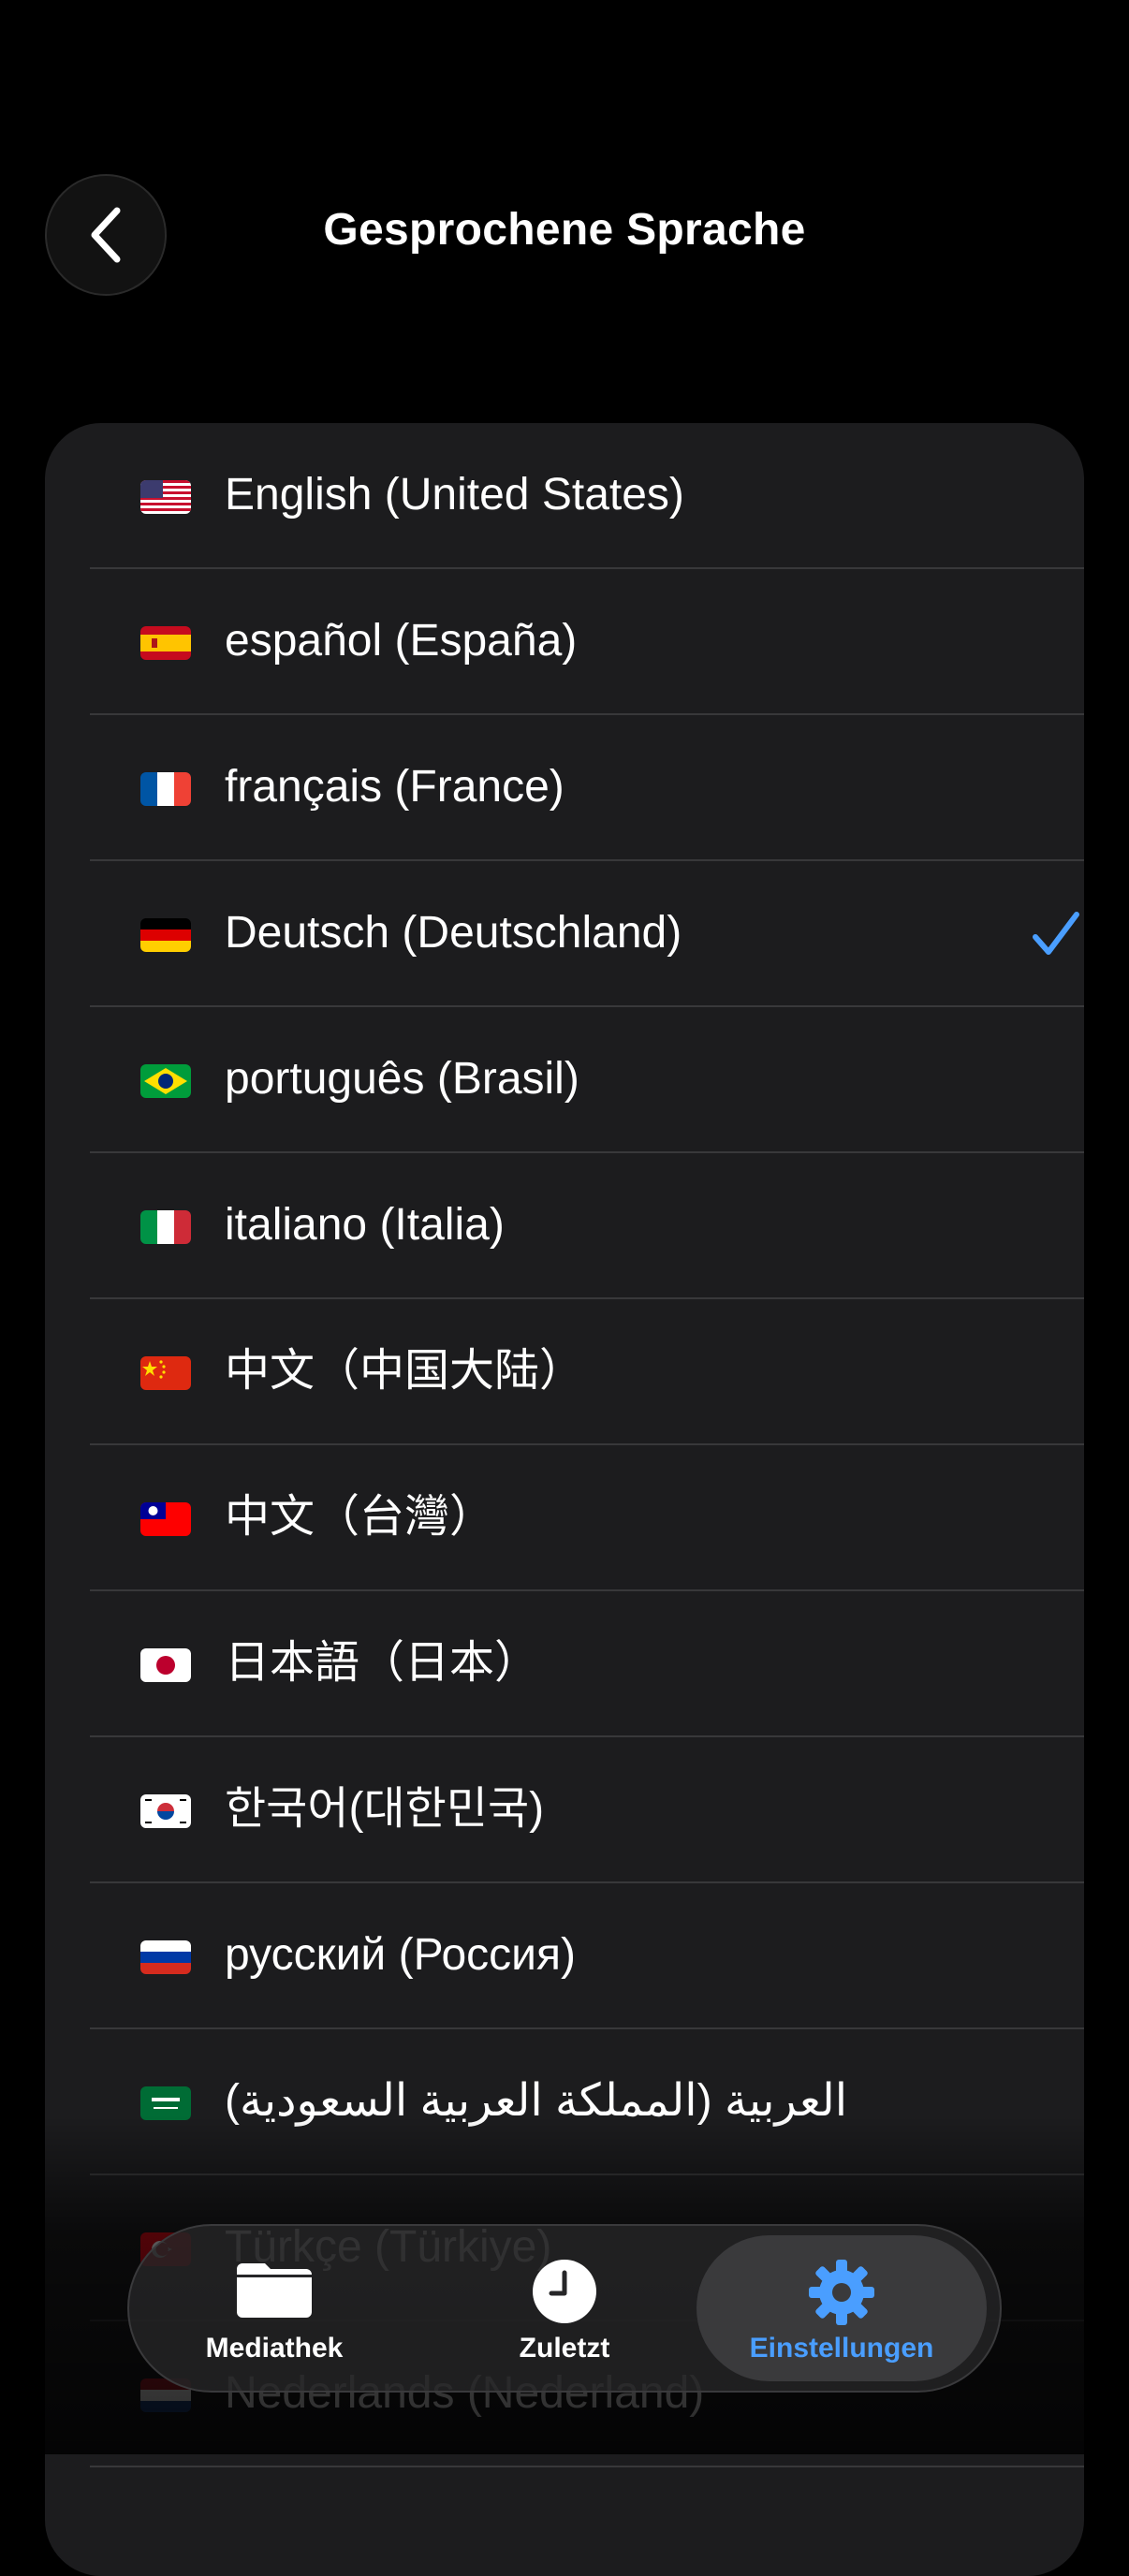 This screenshot has width=1129, height=2576. Describe the element at coordinates (587, 1518) in the screenshot. I see `language-row: 中文（台灣）` at that location.